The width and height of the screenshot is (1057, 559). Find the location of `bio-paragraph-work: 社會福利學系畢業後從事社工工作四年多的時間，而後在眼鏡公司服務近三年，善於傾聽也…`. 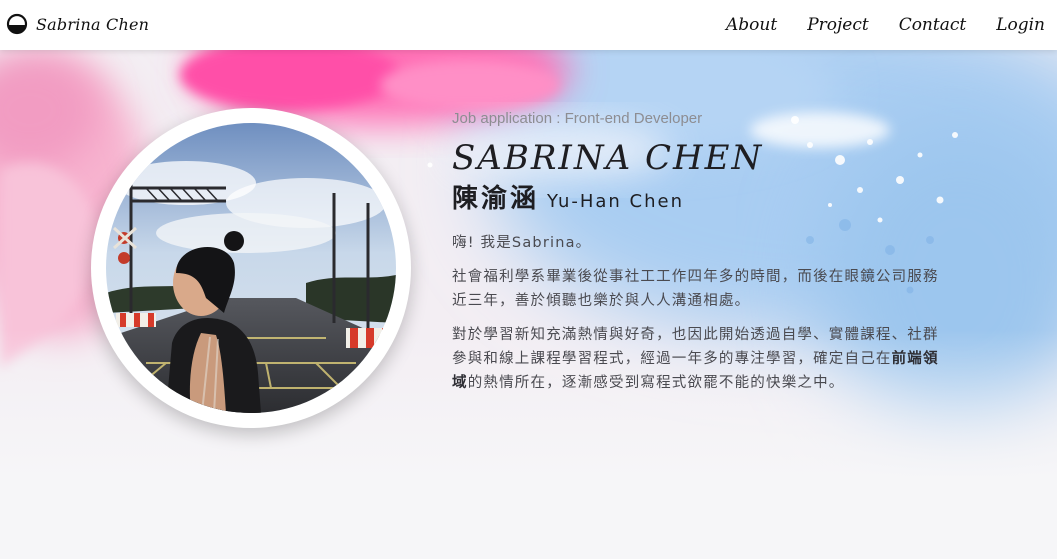

bio-paragraph-work: 社會福利學系畢業後從事社工工作四年多的時間，而後在眼鏡公司服務近三年，善於傾聽也… is located at coordinates (695, 289).